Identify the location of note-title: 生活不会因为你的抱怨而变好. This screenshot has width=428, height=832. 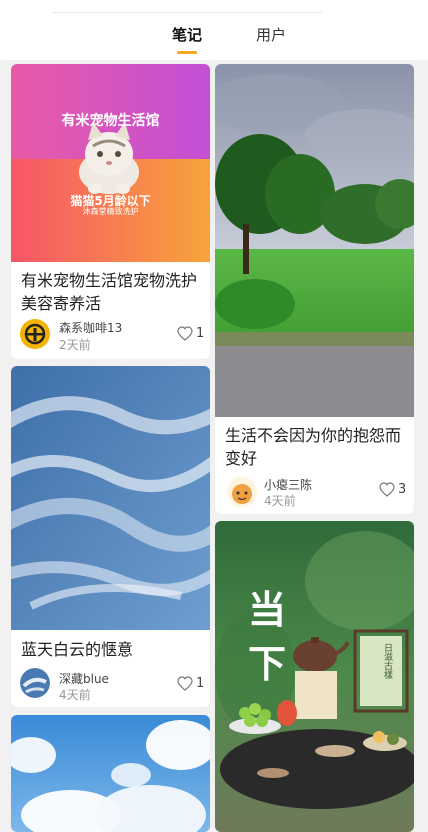
(315, 447).